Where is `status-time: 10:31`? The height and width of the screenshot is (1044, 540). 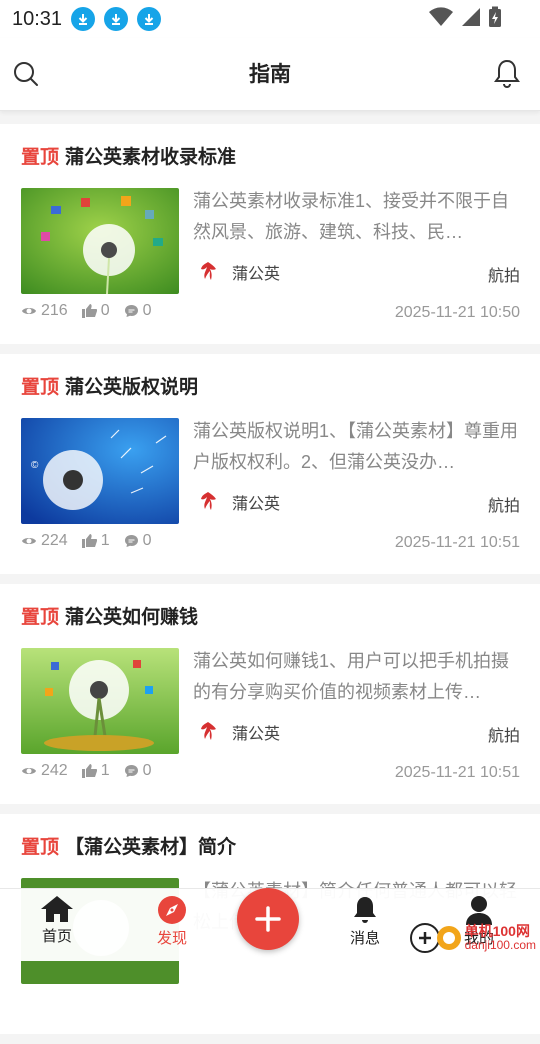
status-time: 10:31 is located at coordinates (37, 18).